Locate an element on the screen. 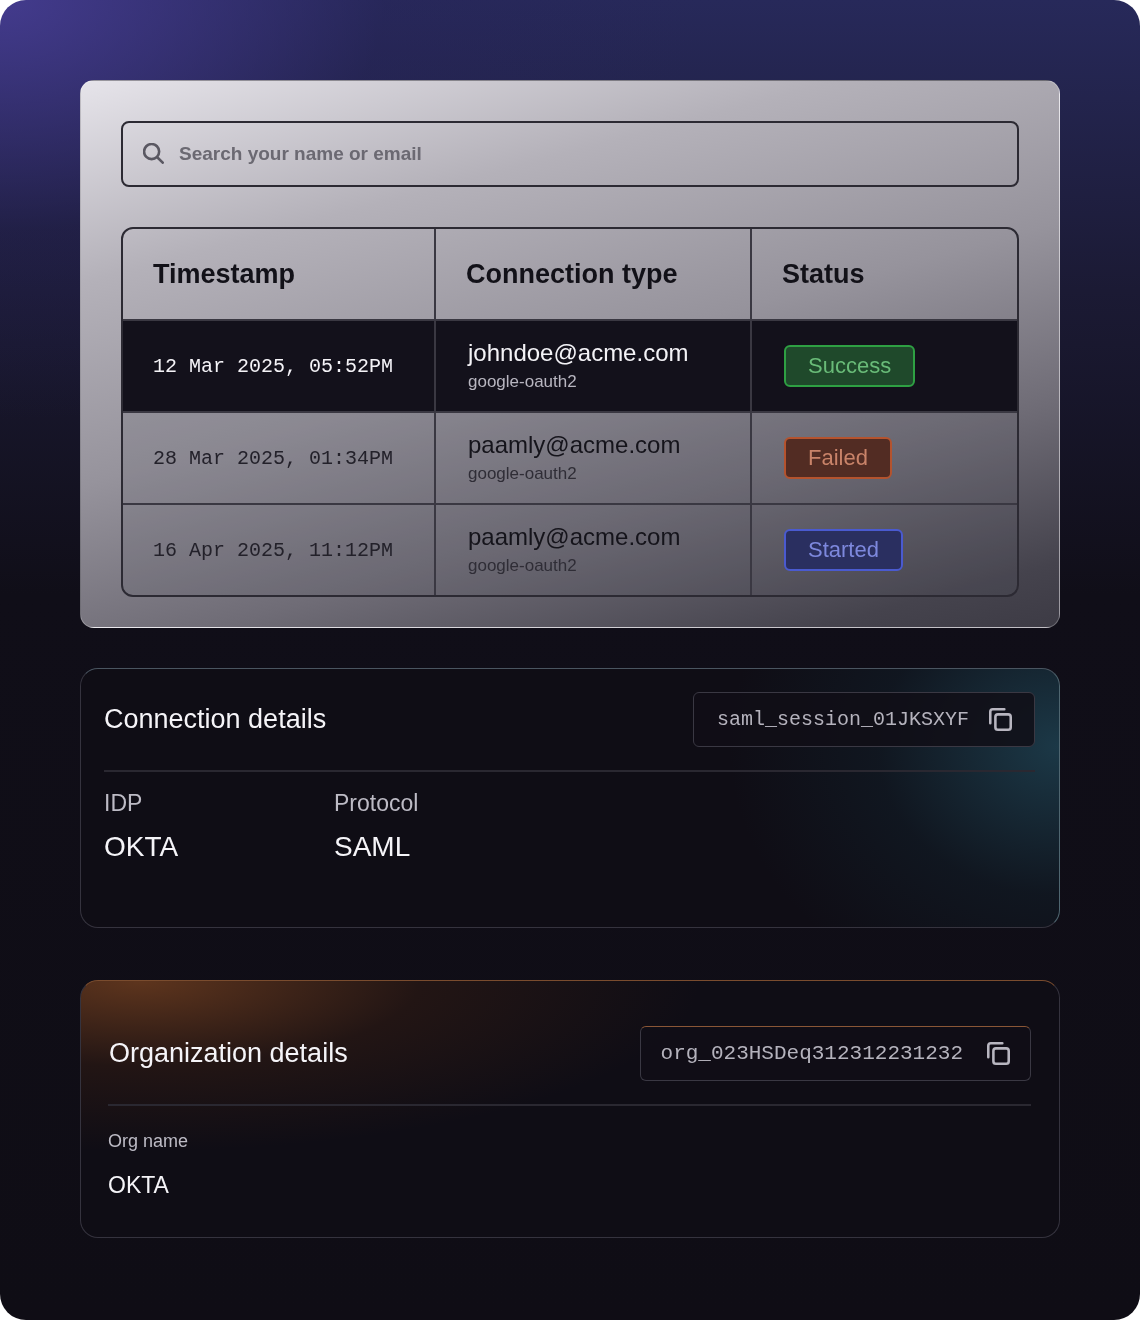 The width and height of the screenshot is (1140, 1320). table-row: 28 Mar 2025, 01:34PM paamly@acme.com google-oauth2 Failed is located at coordinates (570, 457).